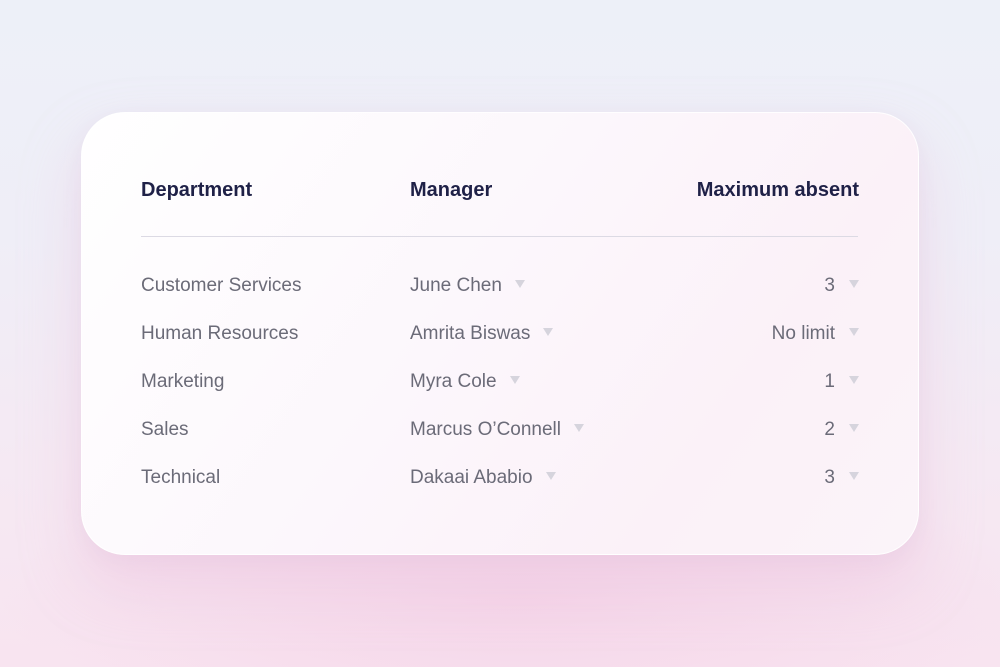  Describe the element at coordinates (221, 285) in the screenshot. I see `department-name: Customer Services` at that location.